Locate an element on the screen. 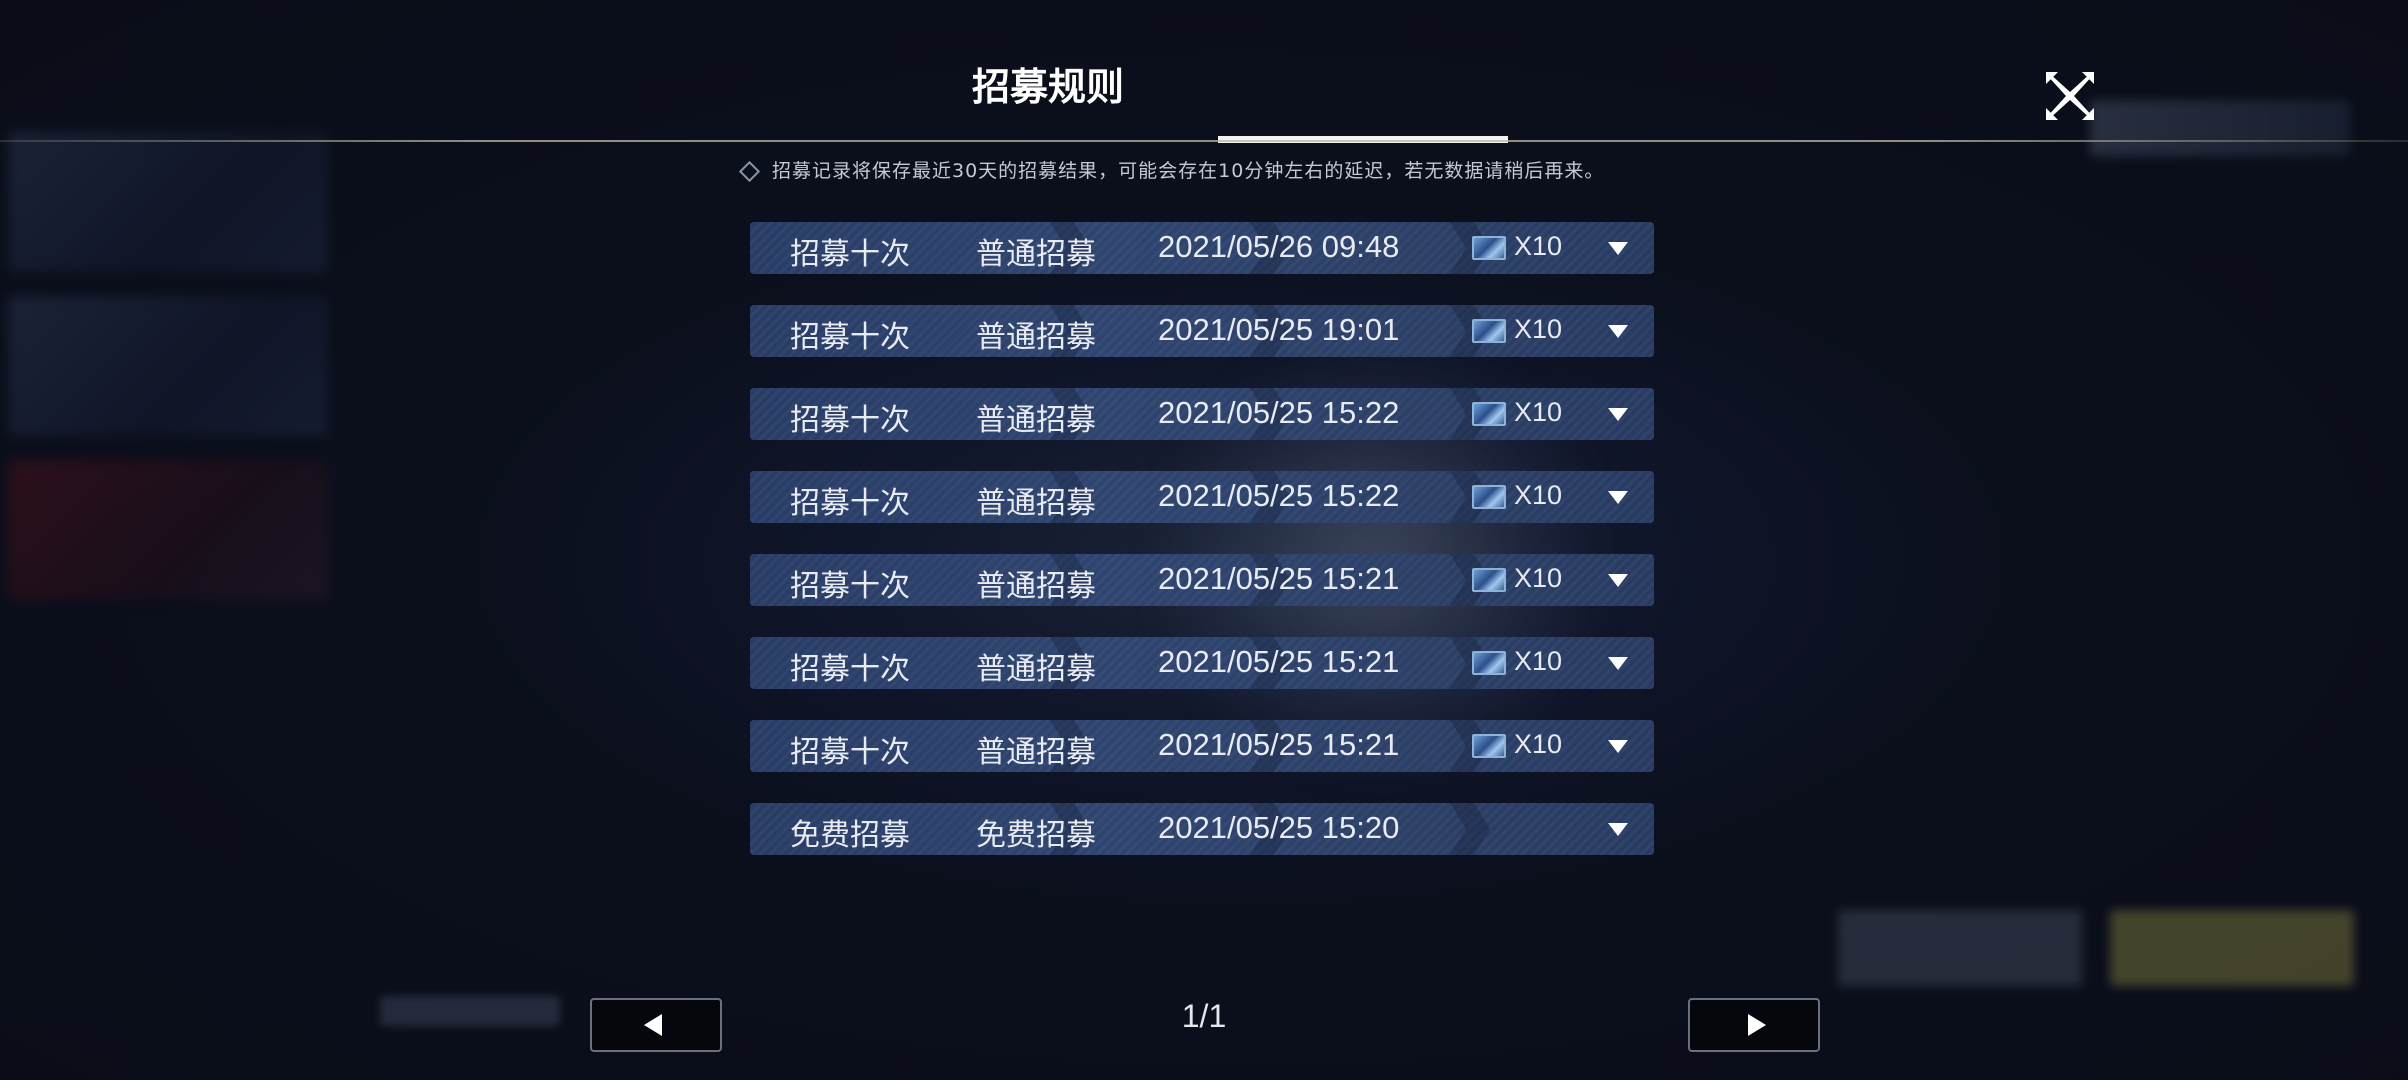 The height and width of the screenshot is (1080, 2408). next-page-icon is located at coordinates (1757, 1025).